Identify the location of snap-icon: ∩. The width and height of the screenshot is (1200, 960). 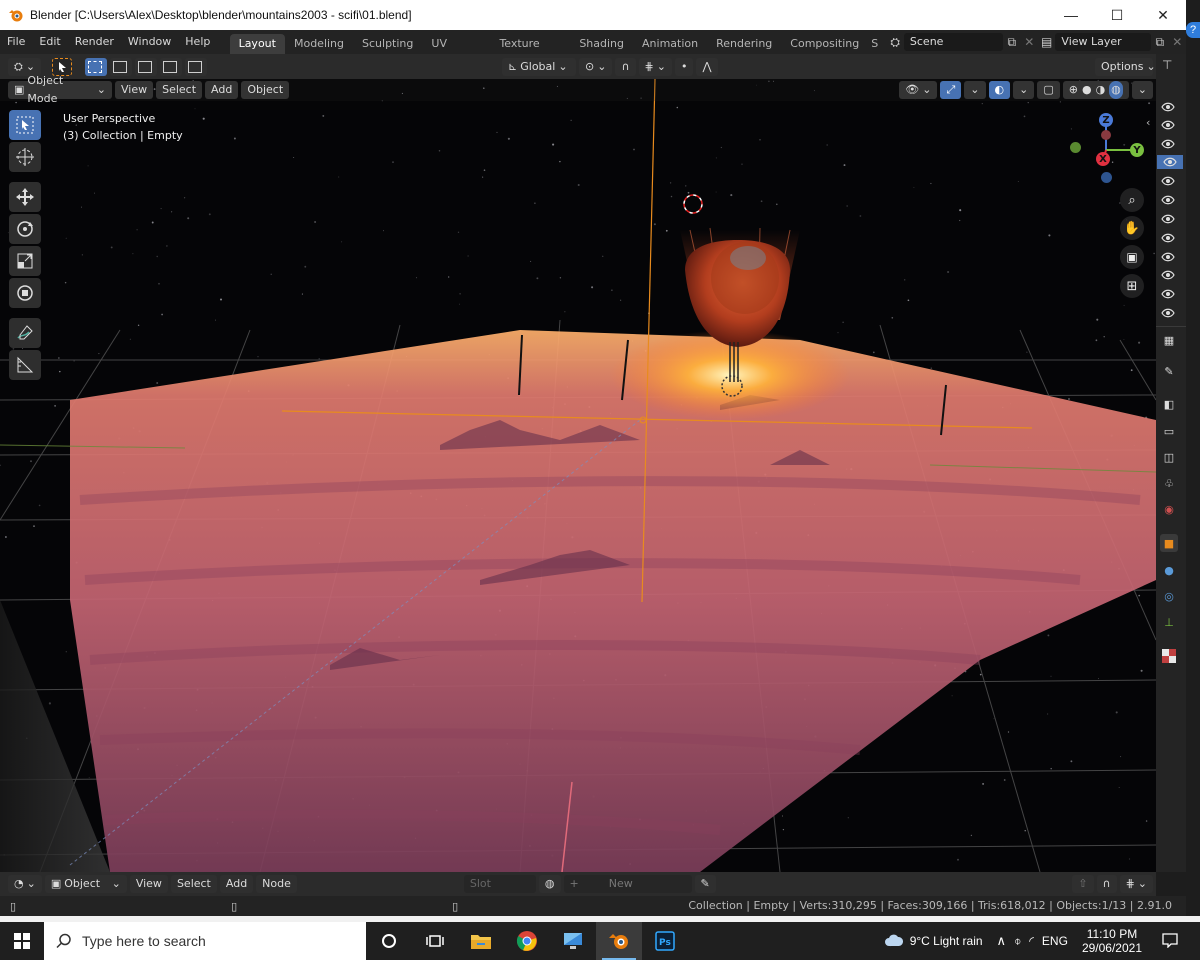
(1106, 884).